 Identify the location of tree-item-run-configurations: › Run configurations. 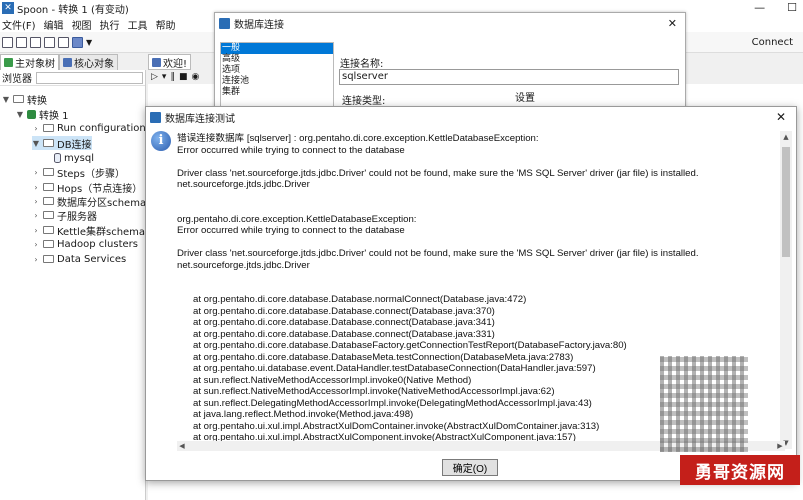
(91, 128).